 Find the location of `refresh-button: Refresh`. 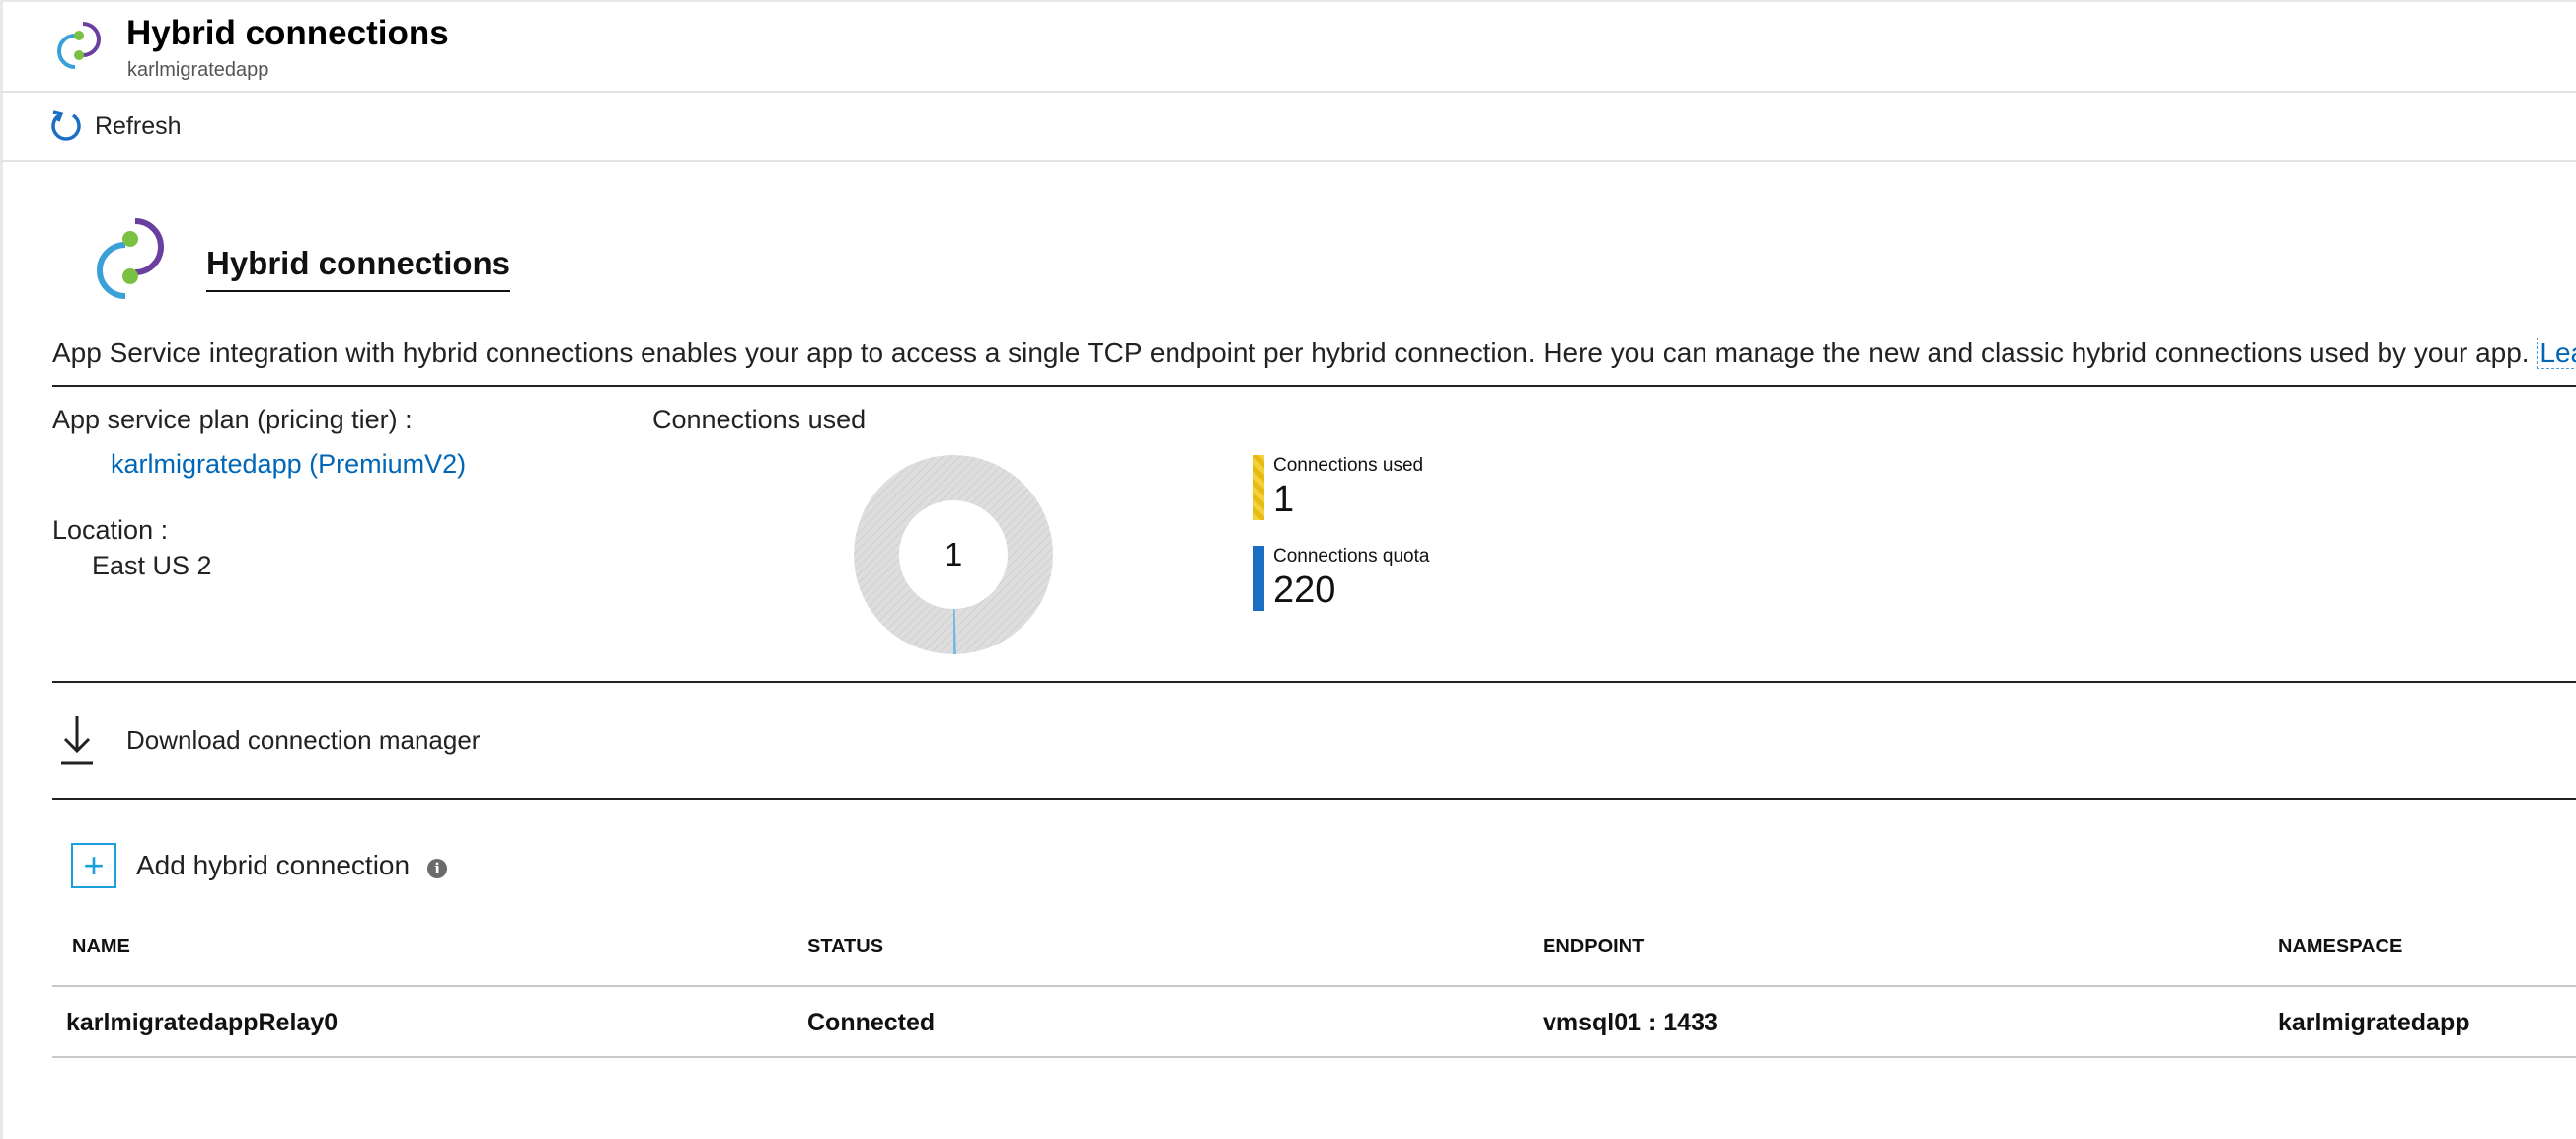

refresh-button: Refresh is located at coordinates (115, 126).